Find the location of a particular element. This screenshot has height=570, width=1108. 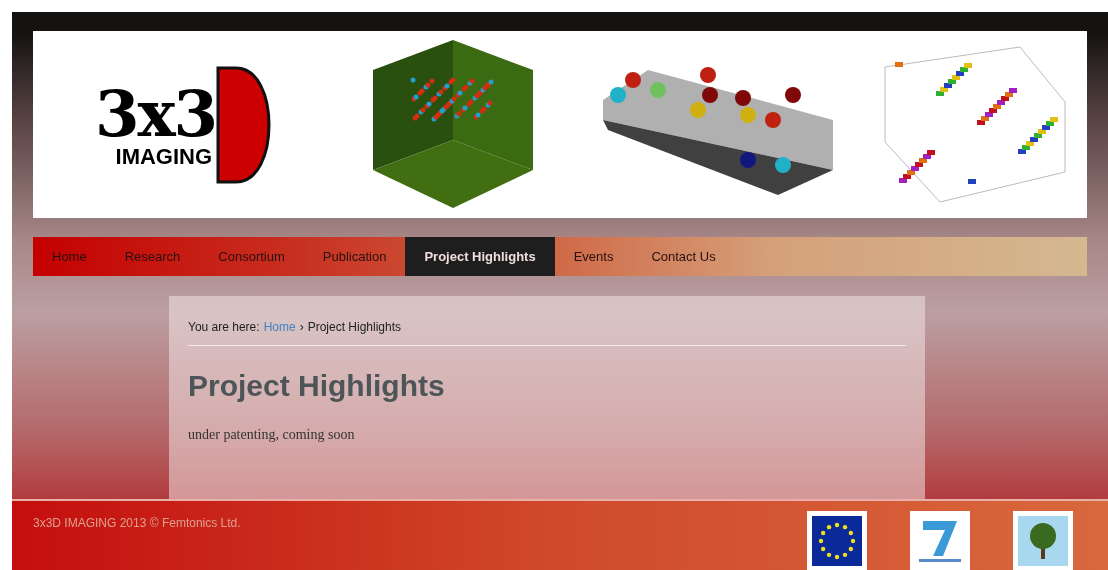

nav-tab: Publication is located at coordinates (354, 256).